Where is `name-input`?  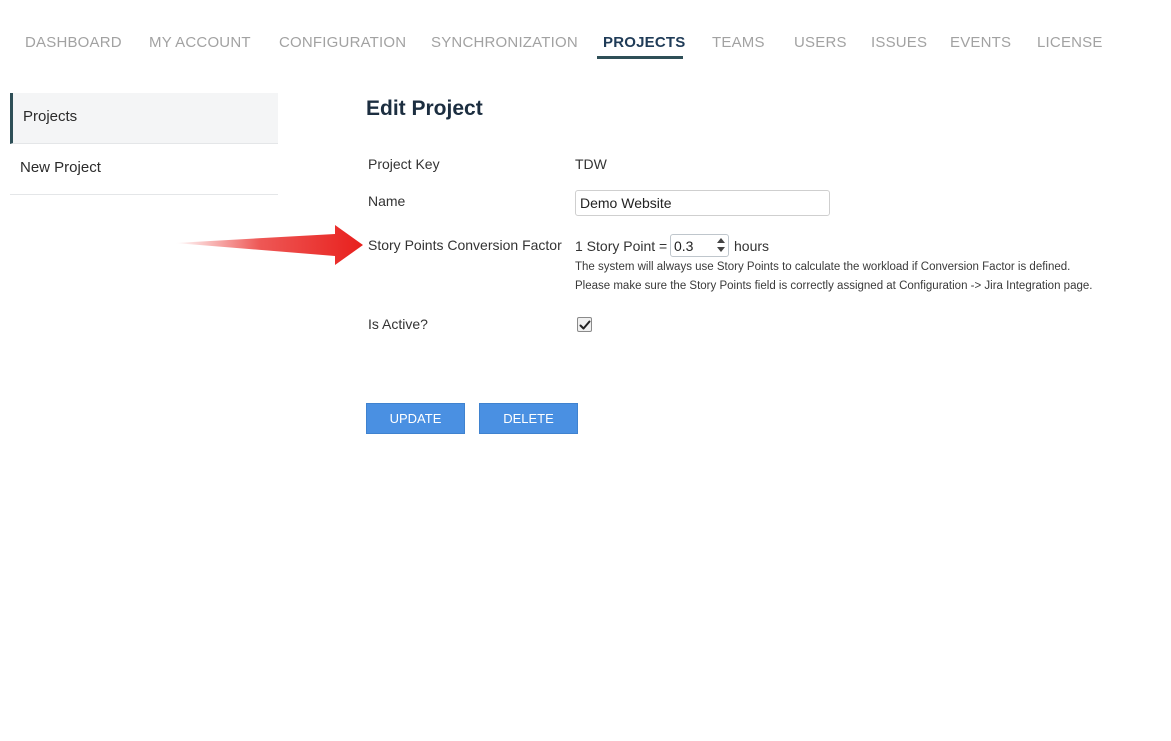 name-input is located at coordinates (702, 203).